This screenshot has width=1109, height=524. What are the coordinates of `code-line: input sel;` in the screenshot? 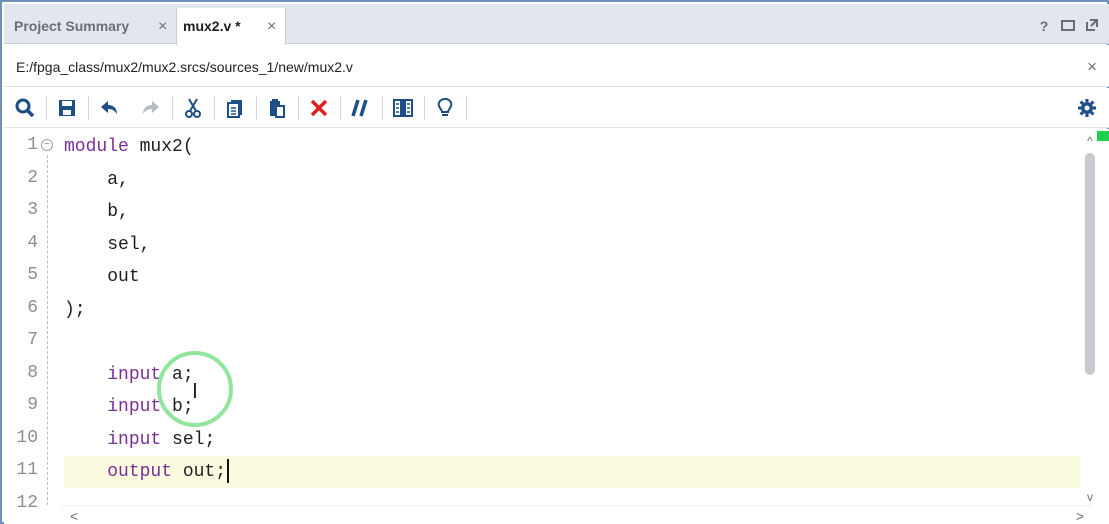 It's located at (572, 440).